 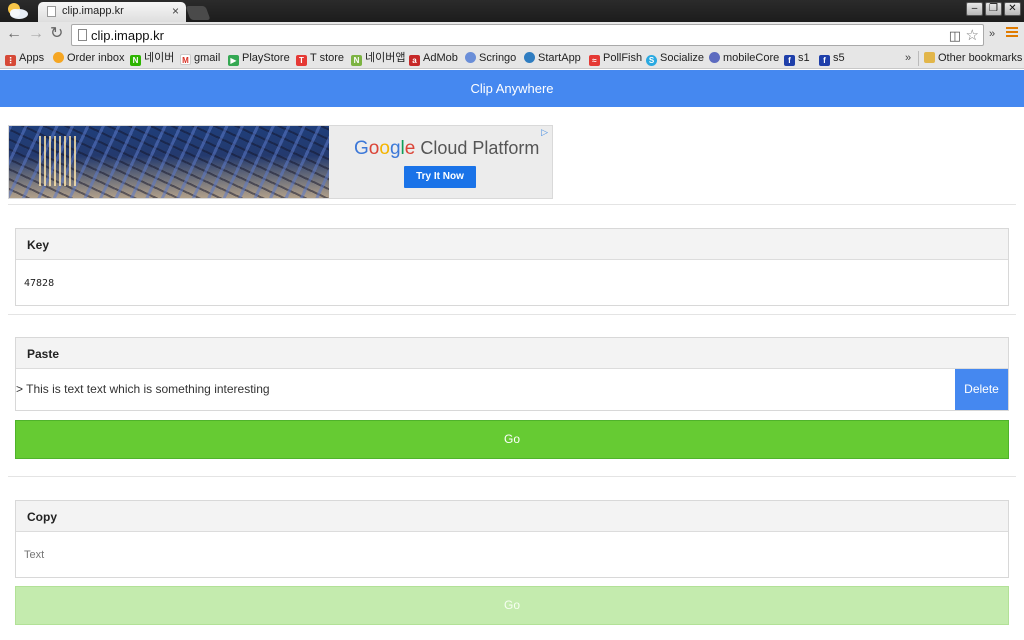 What do you see at coordinates (18, 11) in the screenshot?
I see `weather-icon` at bounding box center [18, 11].